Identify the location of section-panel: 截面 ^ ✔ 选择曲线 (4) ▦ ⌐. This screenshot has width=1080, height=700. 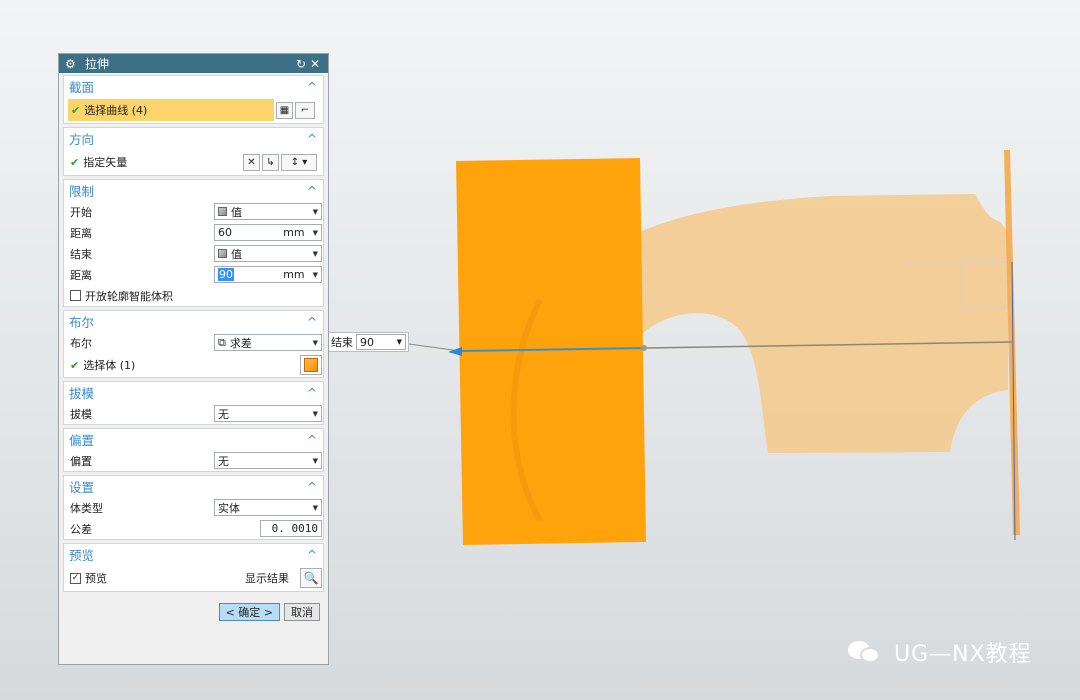
(193, 99).